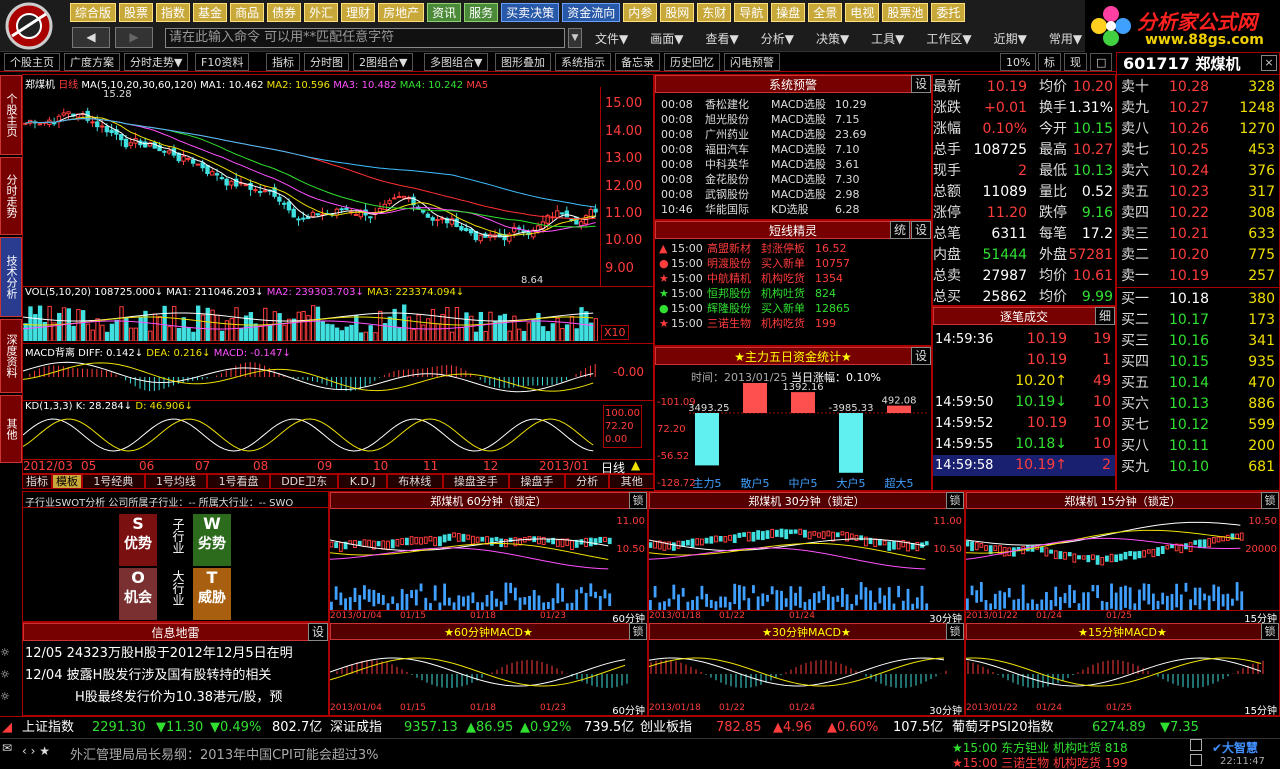 The width and height of the screenshot is (1280, 769). I want to click on menu-item: 外汇, so click(321, 12).